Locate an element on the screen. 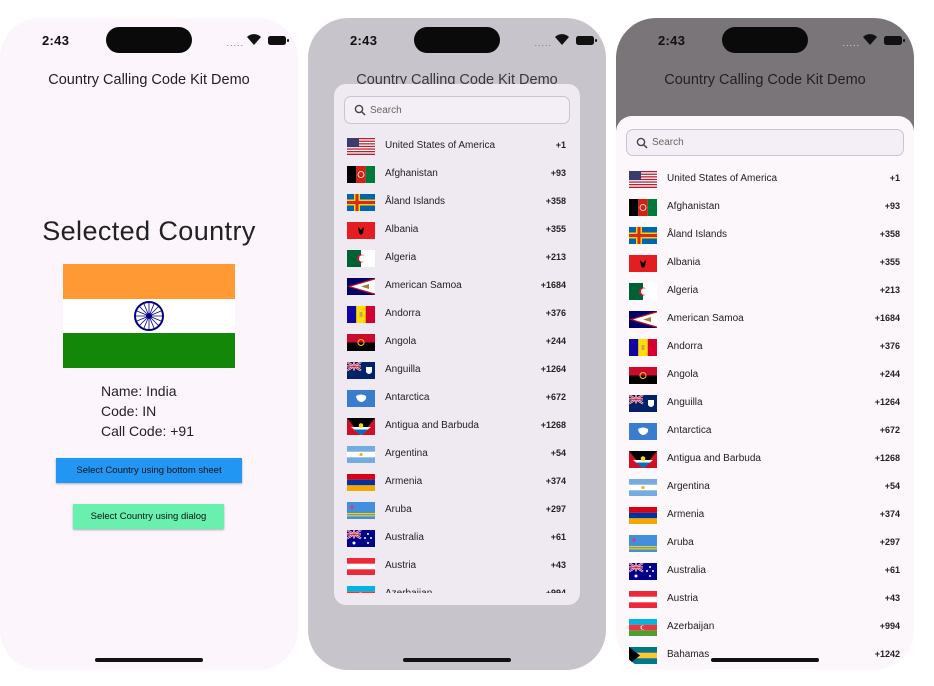  al-flag-icon is located at coordinates (361, 230).